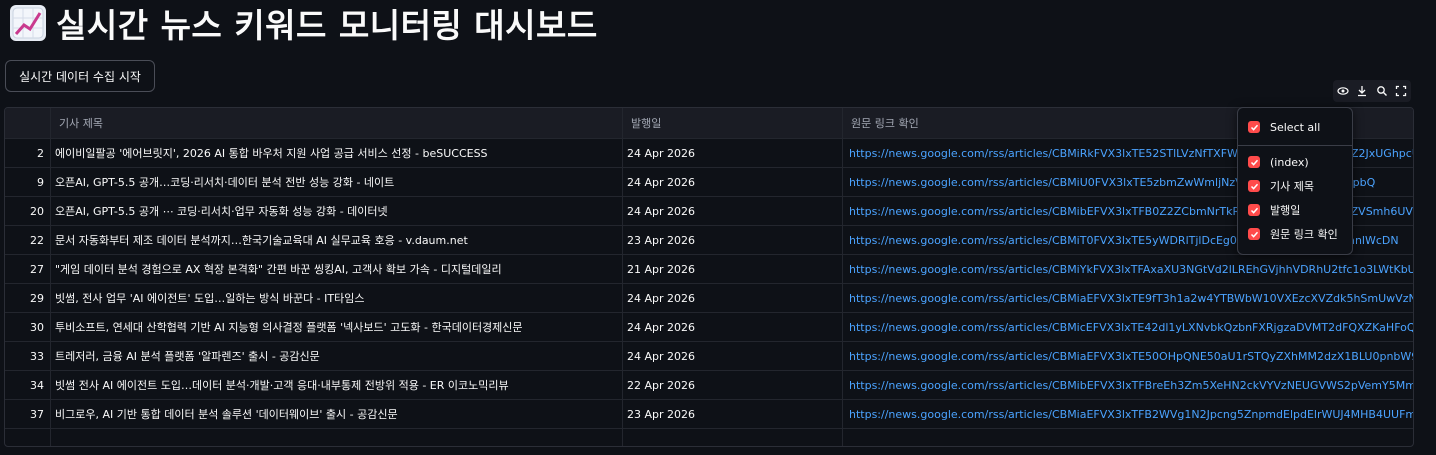  I want to click on row-index: 37, so click(28, 414).